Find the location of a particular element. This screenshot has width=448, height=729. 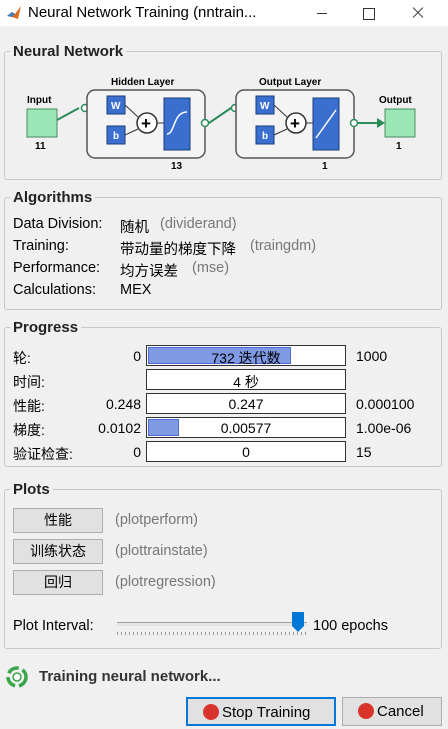

progress-row-epoch: 轮: 0 732 迭代数 1000 is located at coordinates (226, 356).